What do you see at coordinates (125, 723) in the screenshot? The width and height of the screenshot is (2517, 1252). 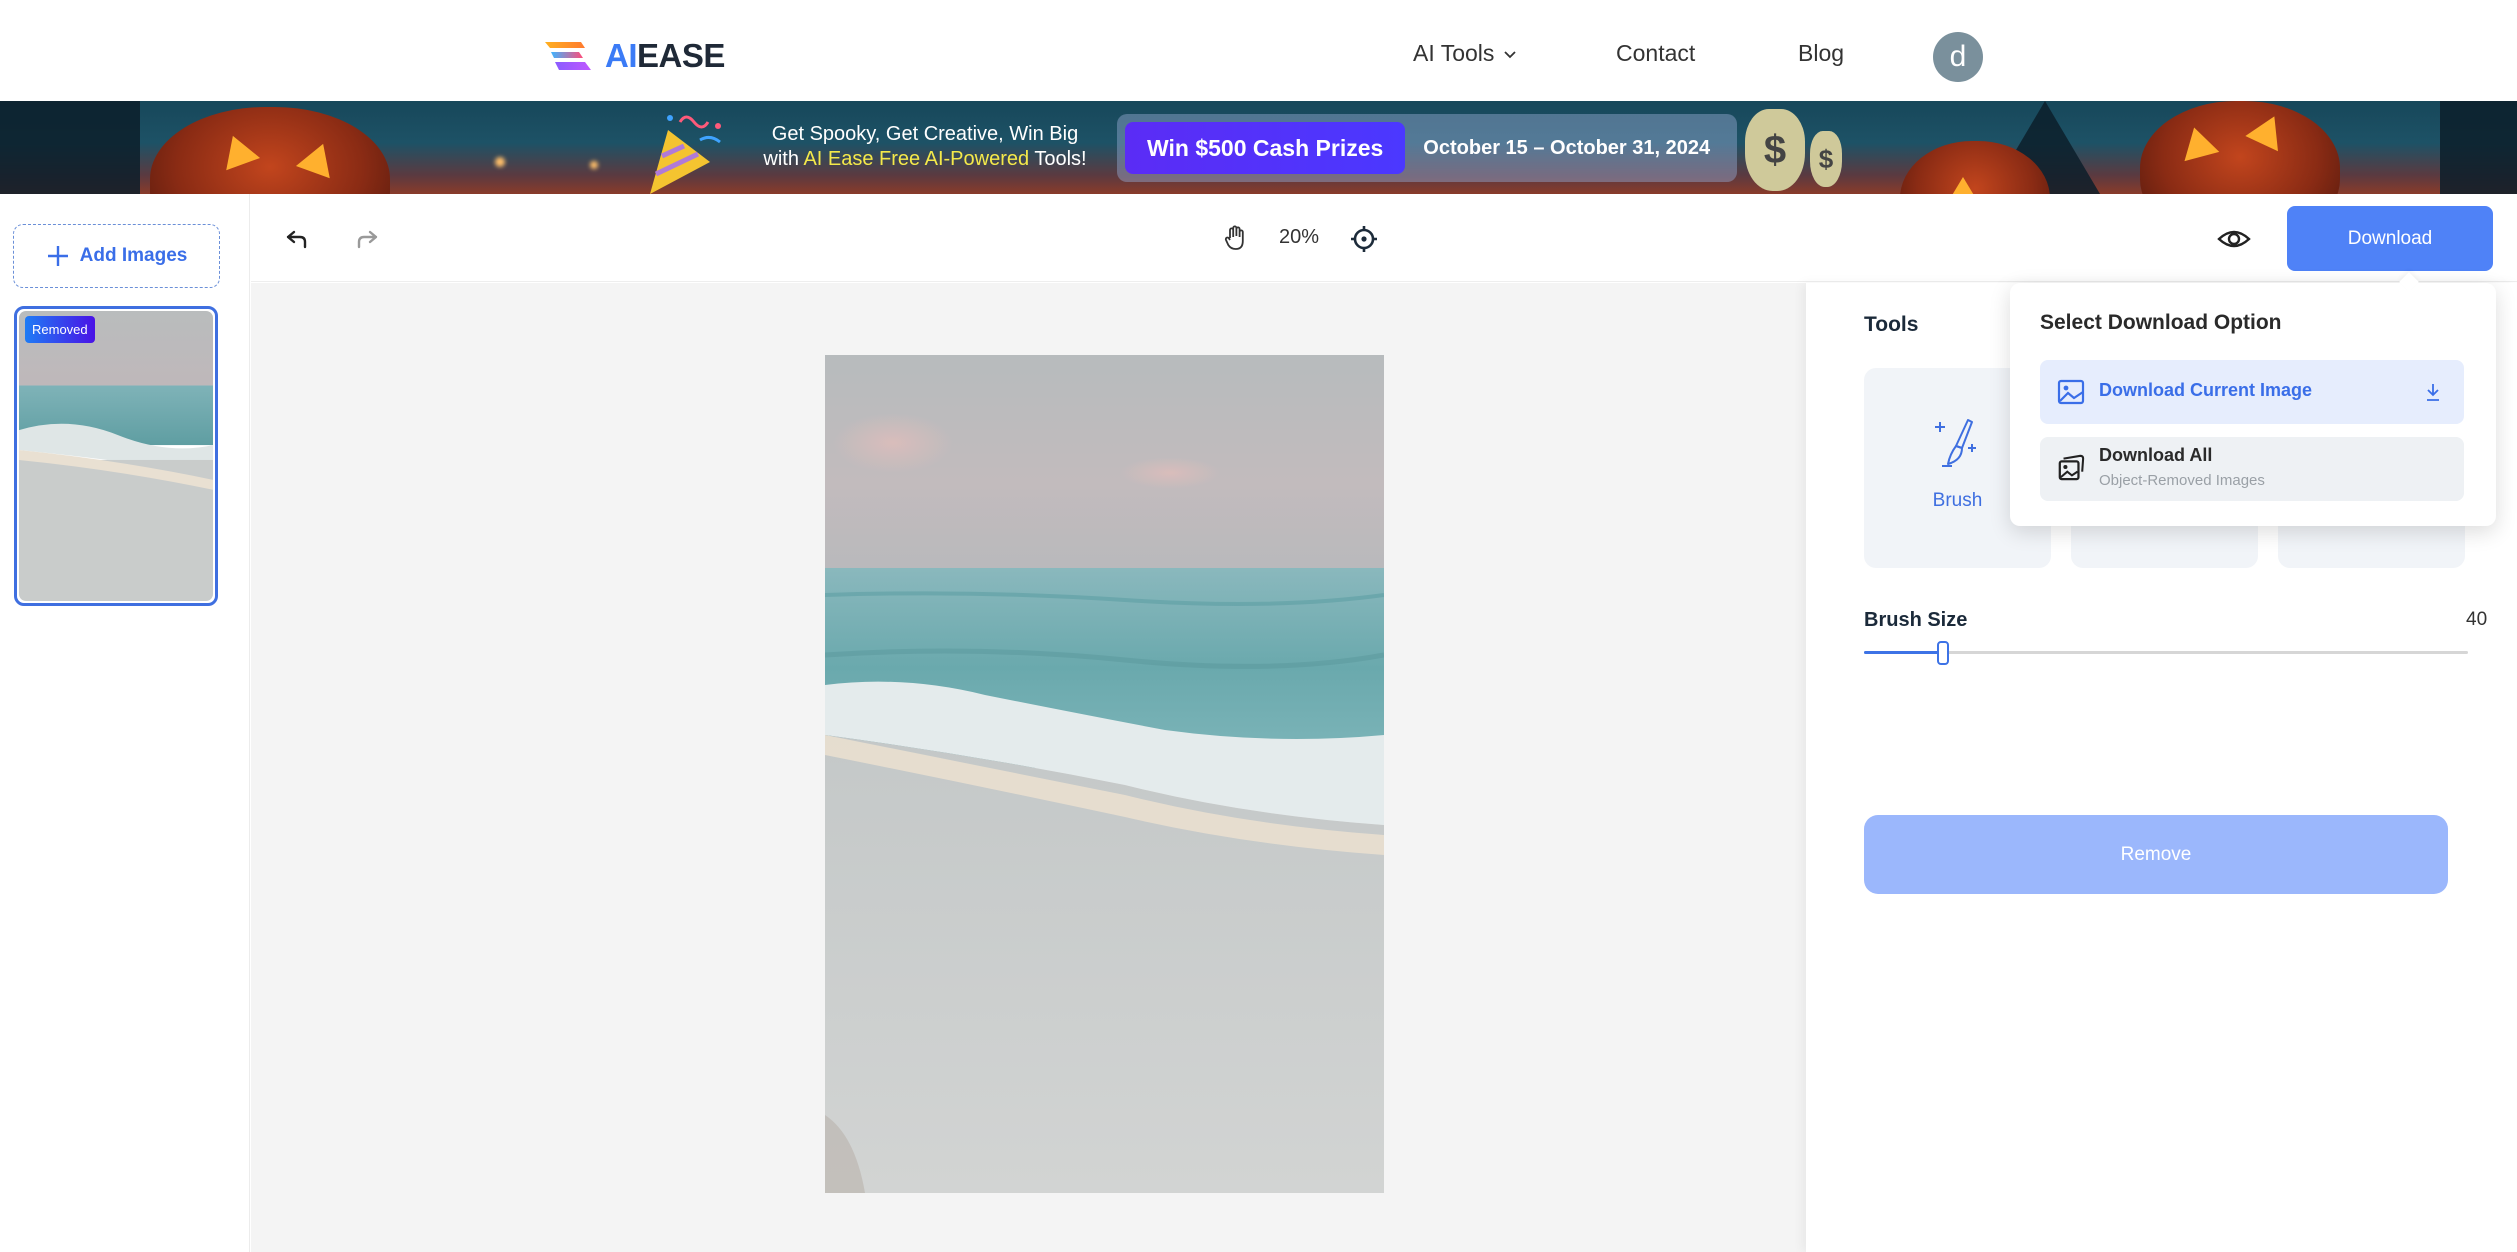 I see `image-sidebar: Add Images Removed` at bounding box center [125, 723].